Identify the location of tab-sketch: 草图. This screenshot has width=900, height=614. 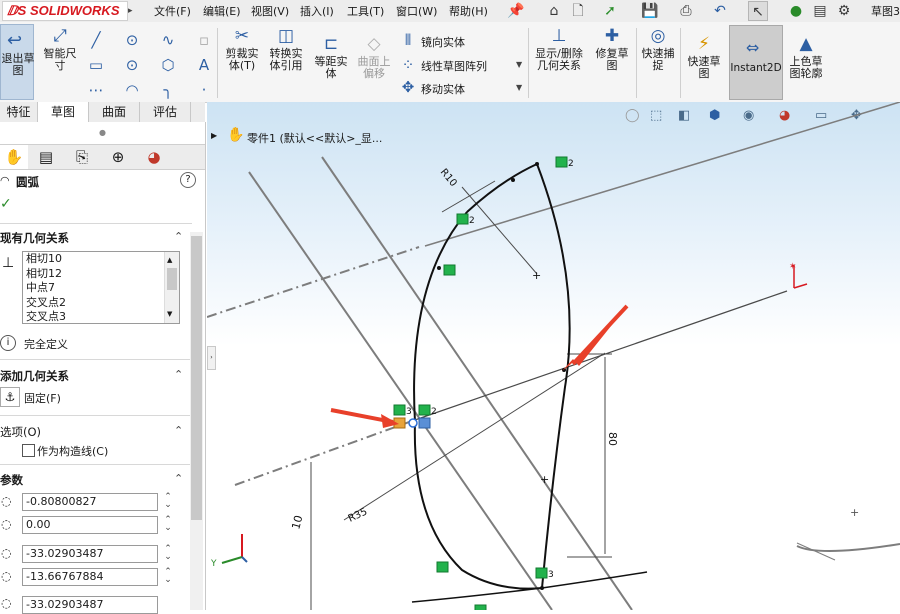
(63, 112).